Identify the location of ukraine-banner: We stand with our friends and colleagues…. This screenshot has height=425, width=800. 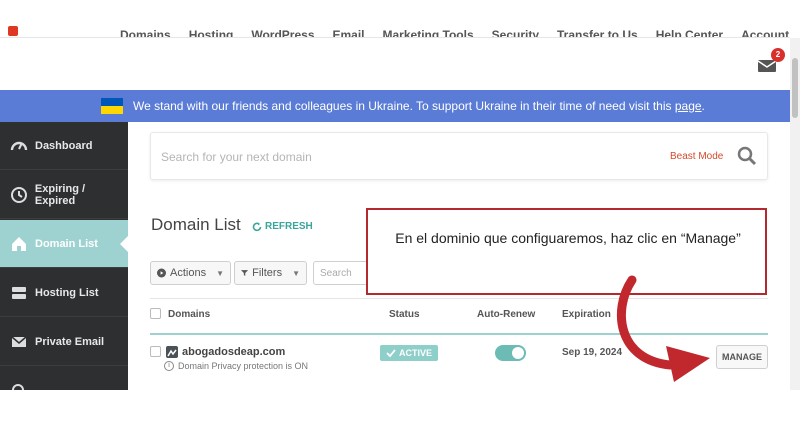
(395, 106).